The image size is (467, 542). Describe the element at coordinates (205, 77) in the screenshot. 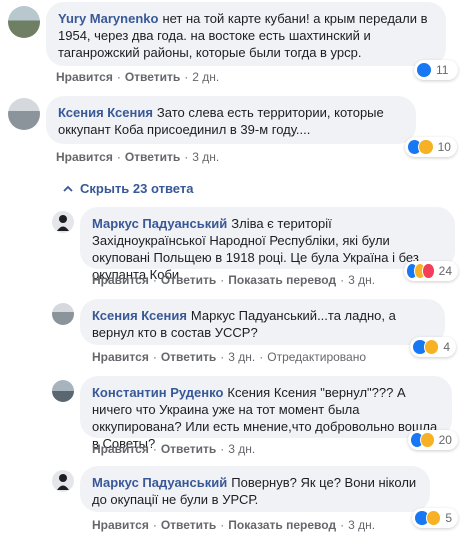

I see `timestamp: 2 дн.` at that location.